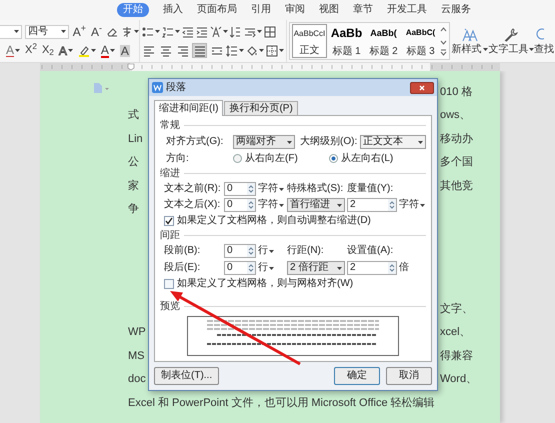 The image size is (555, 423). Describe the element at coordinates (183, 251) in the screenshot. I see `field-label: 段前(B):` at that location.